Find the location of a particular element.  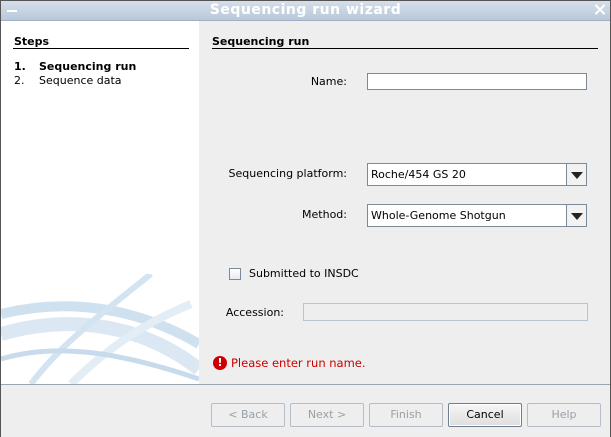

insdc-checkbox is located at coordinates (235, 274).